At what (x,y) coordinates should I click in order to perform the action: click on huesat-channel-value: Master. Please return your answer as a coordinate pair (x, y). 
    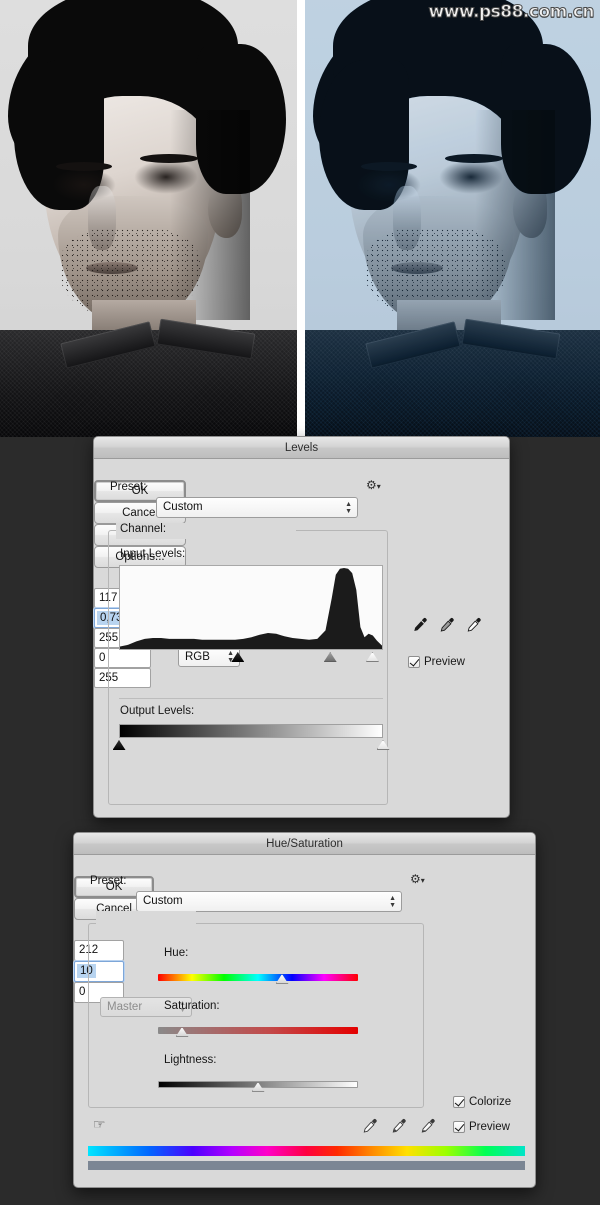
    Looking at the image, I should click on (125, 1007).